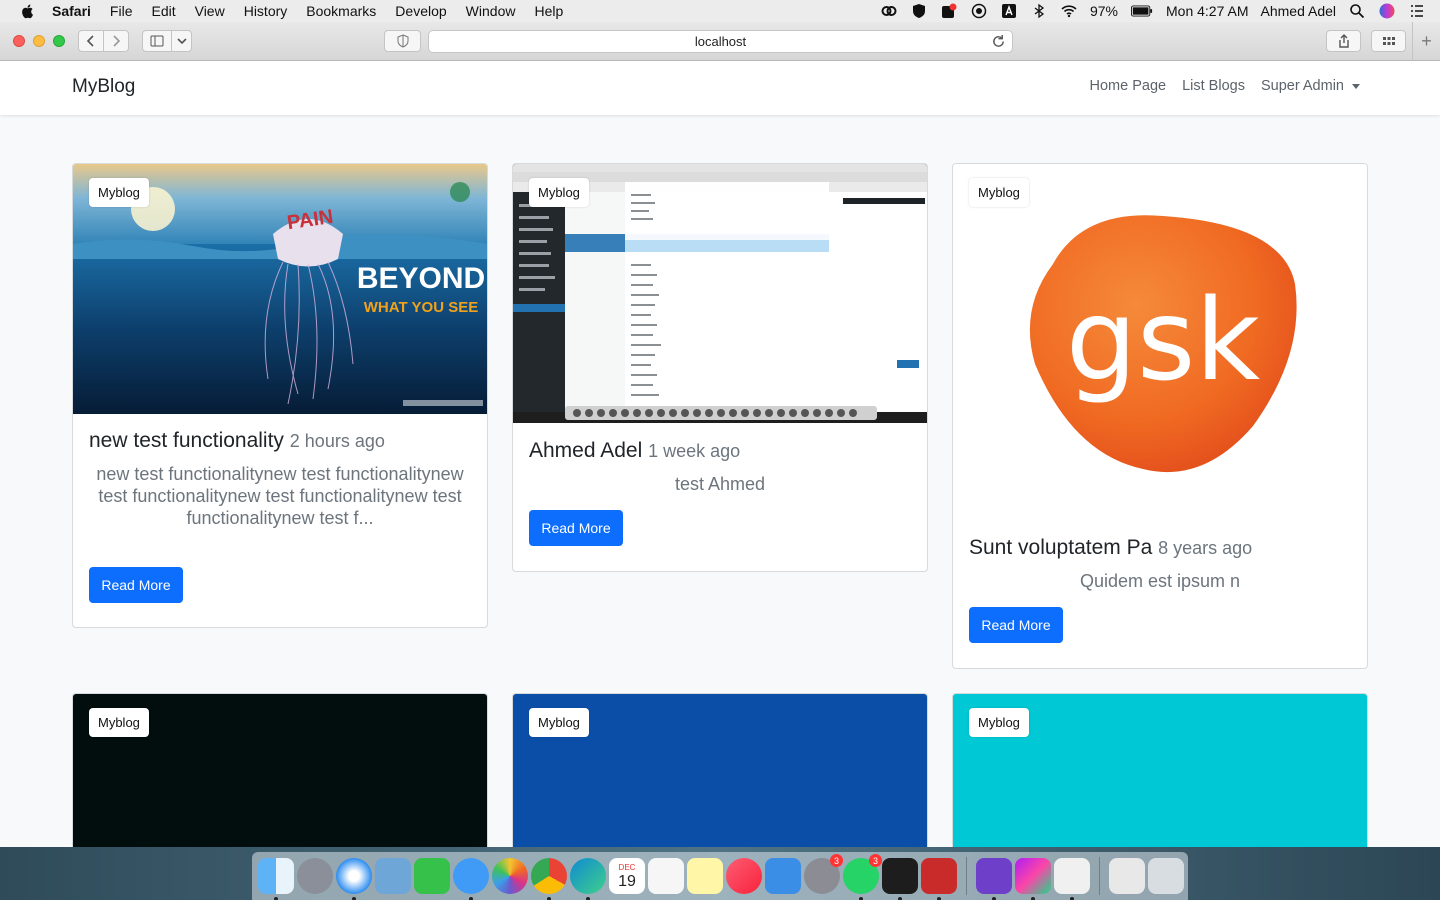 This screenshot has width=1440, height=900. I want to click on blog-title: new test functionality, so click(186, 440).